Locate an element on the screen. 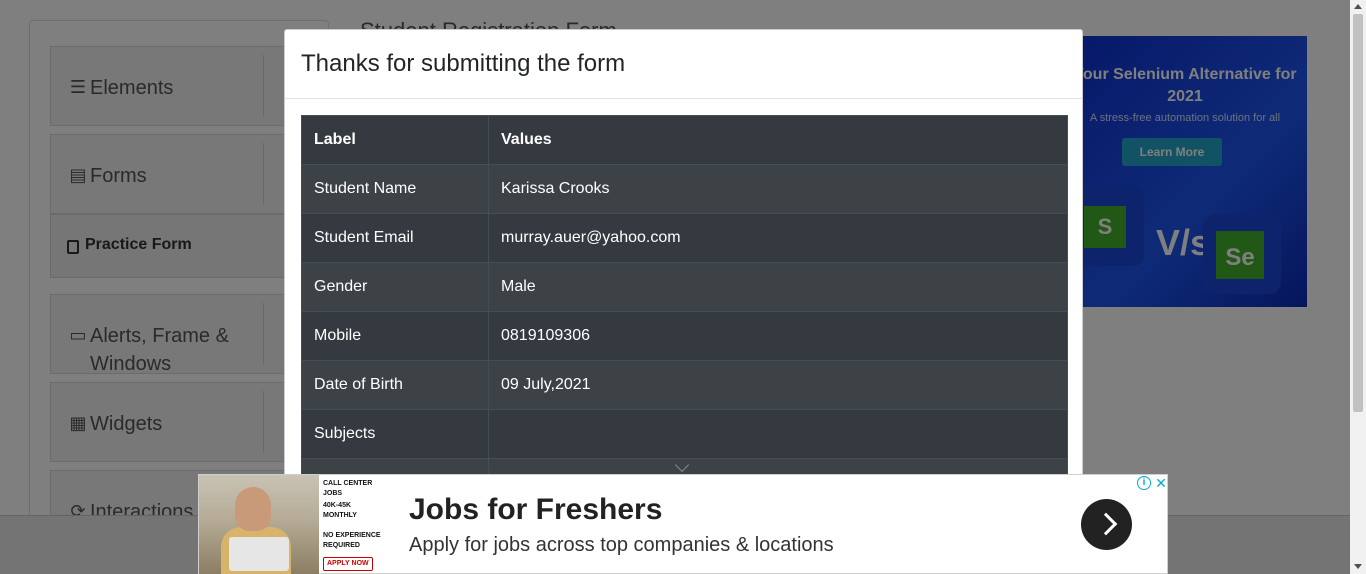 The width and height of the screenshot is (1366, 574). table-header-row: Label Values is located at coordinates (684, 140).